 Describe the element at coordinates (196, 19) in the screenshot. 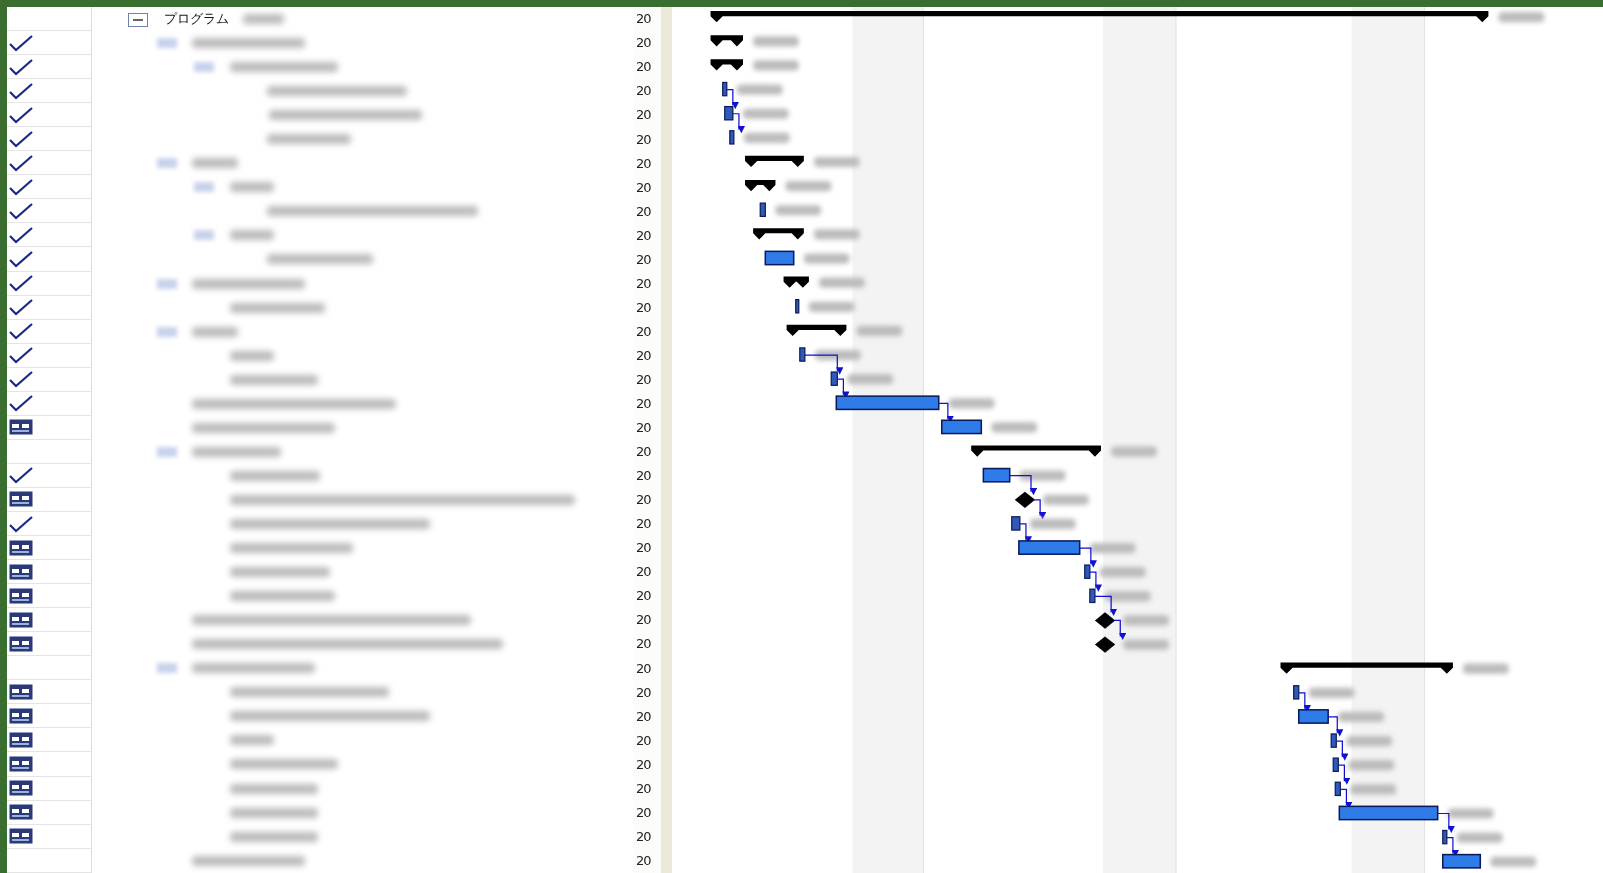

I see `task-name: プログラム` at that location.